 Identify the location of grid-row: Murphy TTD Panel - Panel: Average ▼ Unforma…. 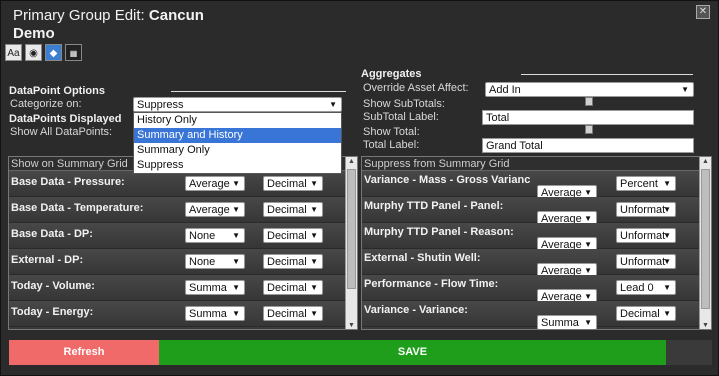
(536, 211).